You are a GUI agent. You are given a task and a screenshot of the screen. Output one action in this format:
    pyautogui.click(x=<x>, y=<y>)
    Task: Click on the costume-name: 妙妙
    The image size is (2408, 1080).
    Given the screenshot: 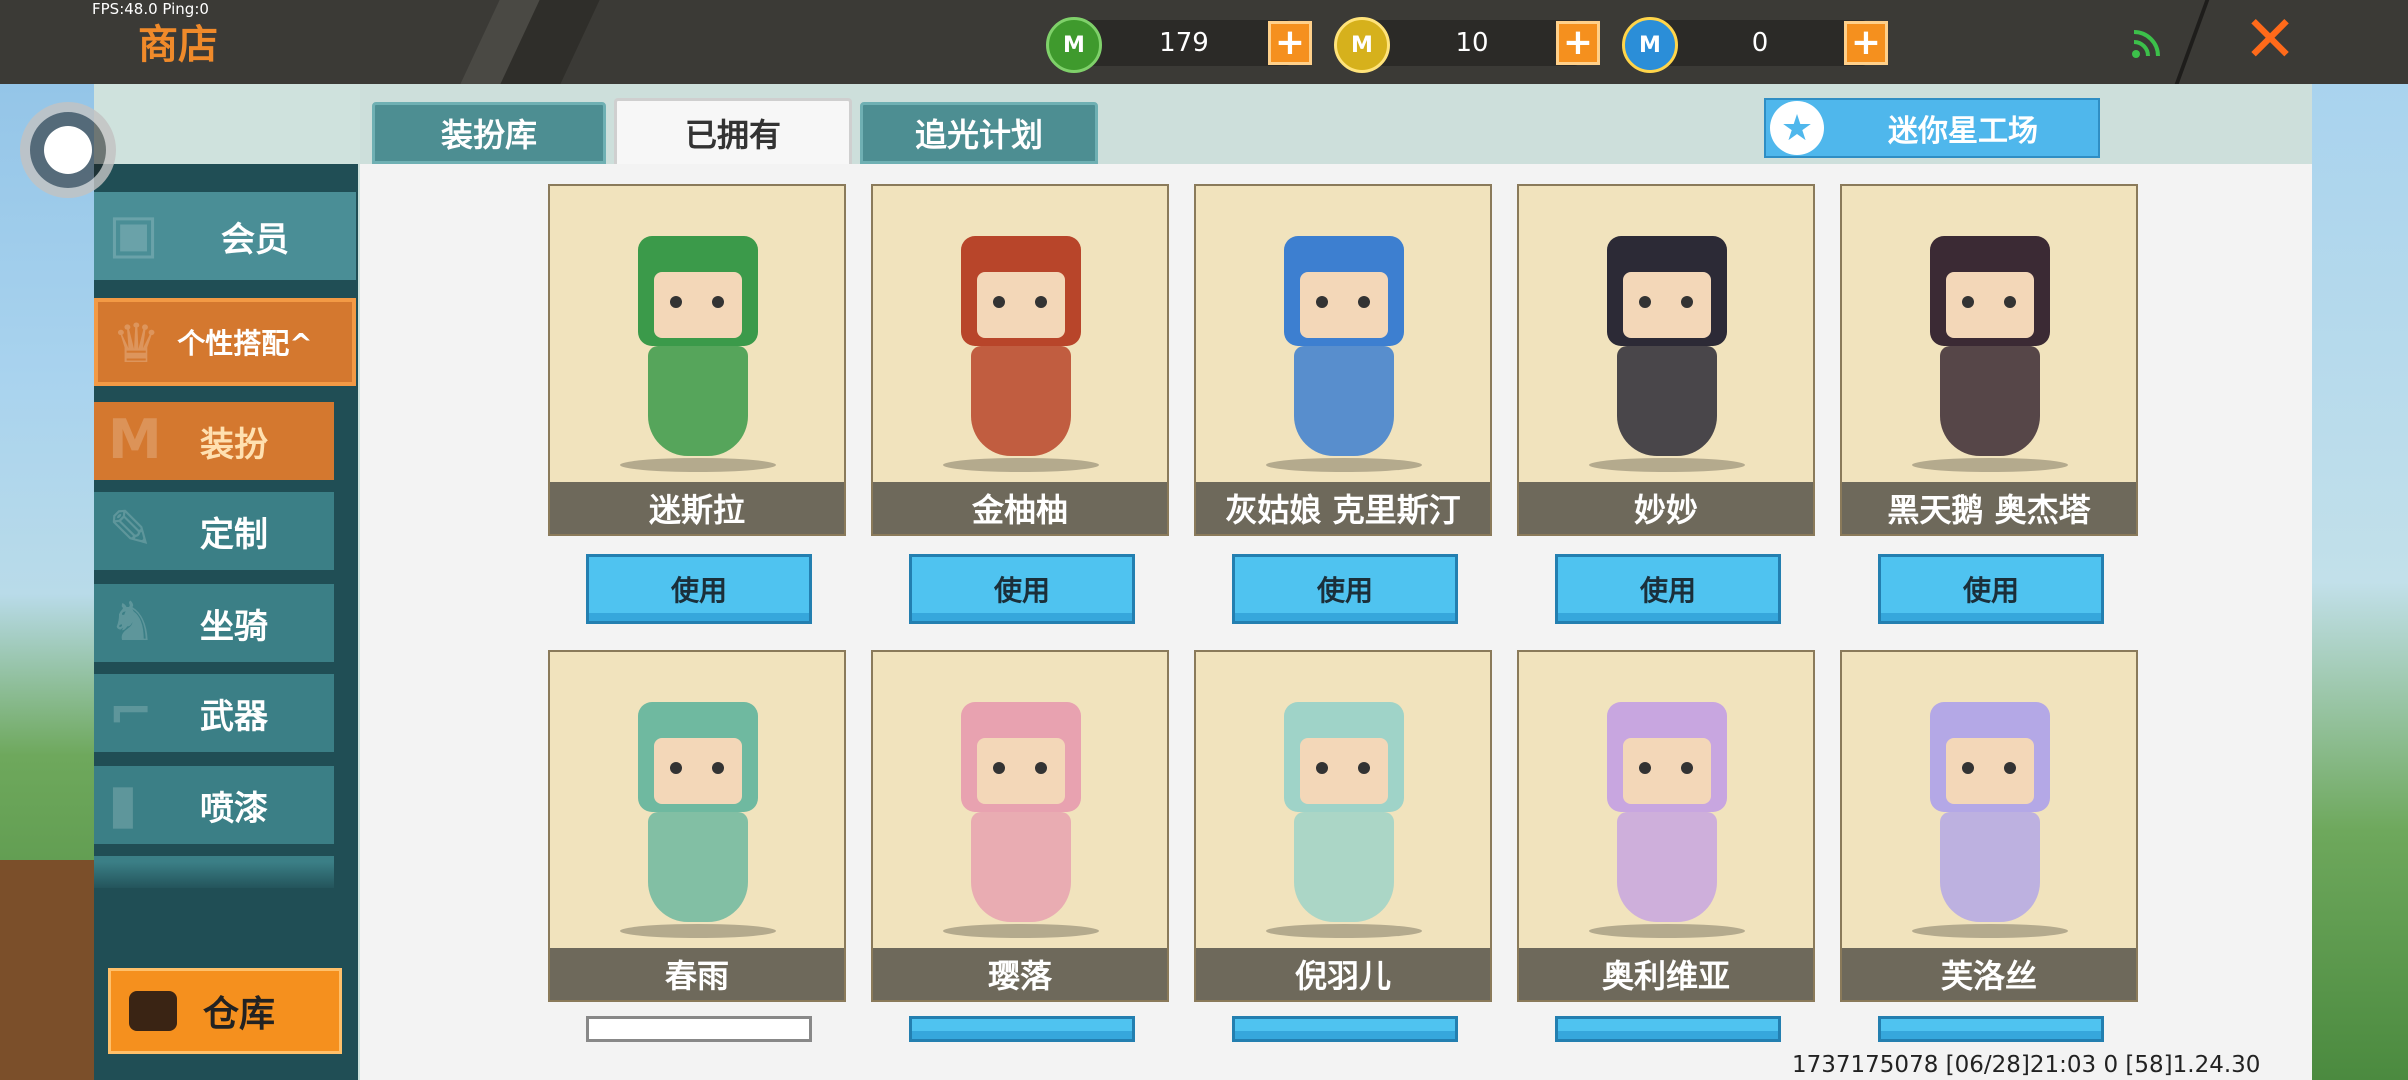 What is the action you would take?
    pyautogui.click(x=1666, y=508)
    